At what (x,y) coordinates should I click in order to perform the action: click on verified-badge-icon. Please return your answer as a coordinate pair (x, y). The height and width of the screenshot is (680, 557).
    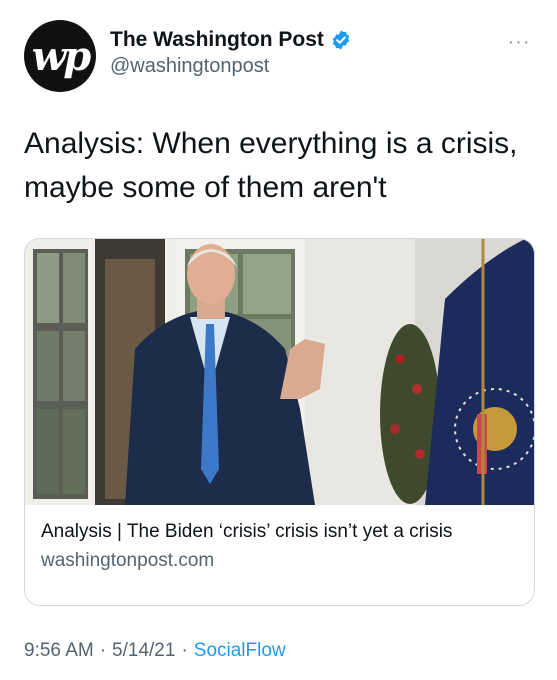
    Looking at the image, I should click on (341, 40).